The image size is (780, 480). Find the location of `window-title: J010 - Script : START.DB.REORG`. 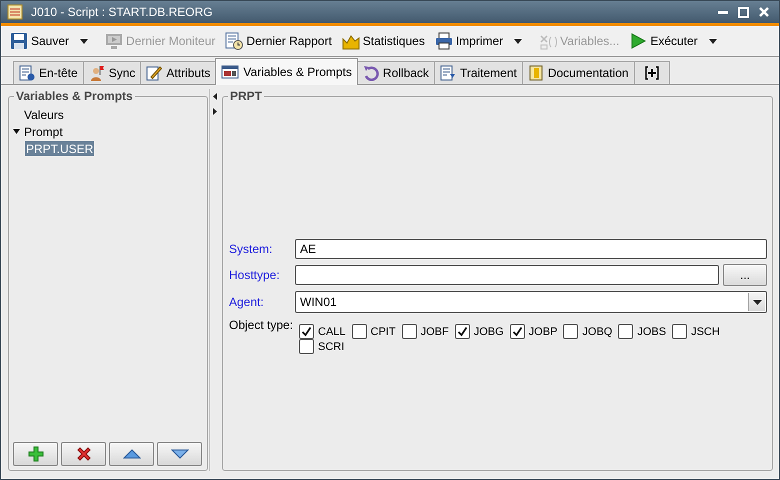

window-title: J010 - Script : START.DB.REORG is located at coordinates (122, 12).